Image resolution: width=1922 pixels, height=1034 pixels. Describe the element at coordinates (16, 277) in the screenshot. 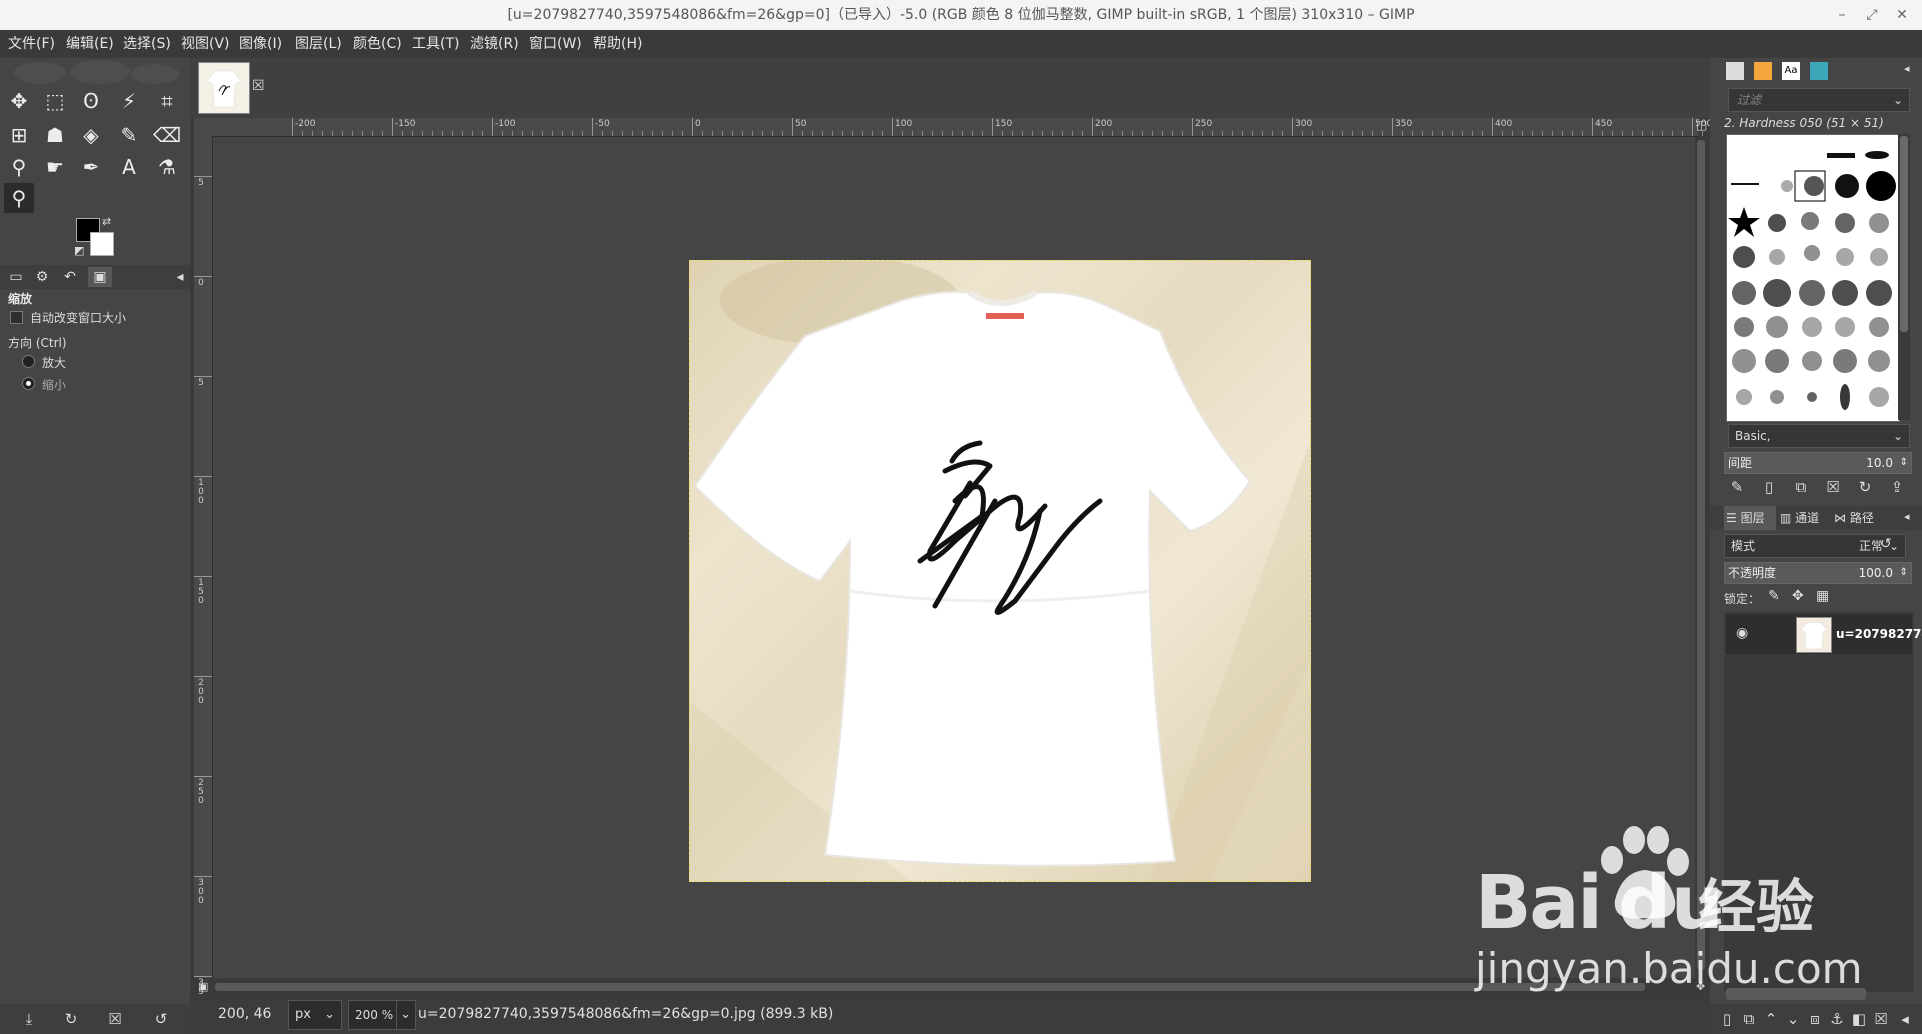

I see `tool-options-tab-icon: ▭` at that location.